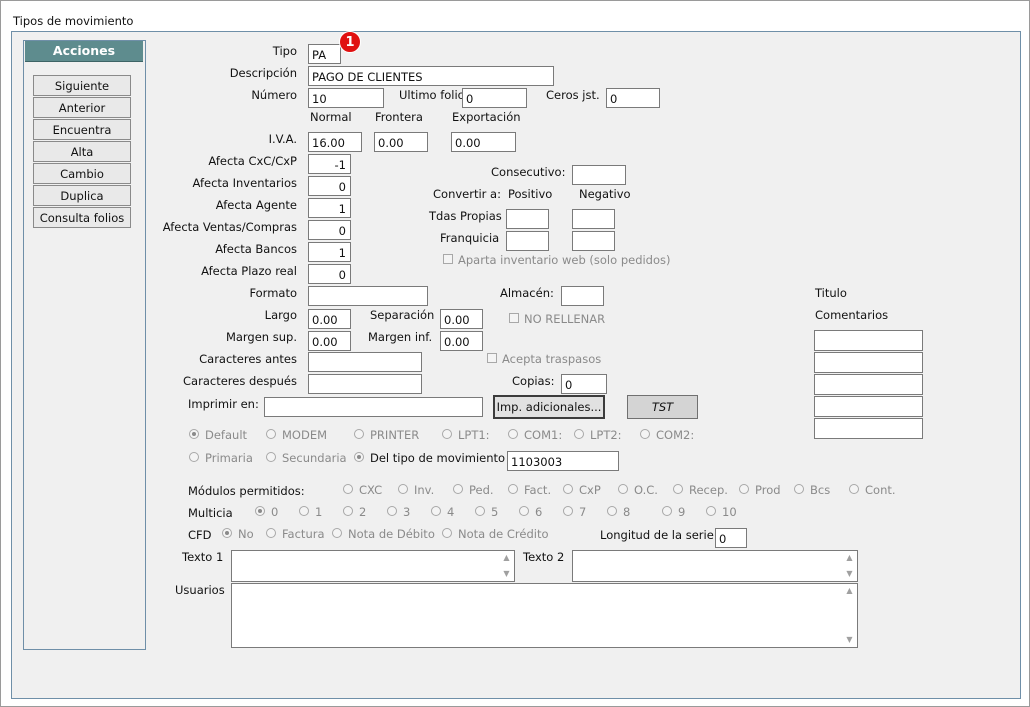 Image resolution: width=1030 pixels, height=707 pixels. I want to click on numero-input: 10, so click(346, 98).